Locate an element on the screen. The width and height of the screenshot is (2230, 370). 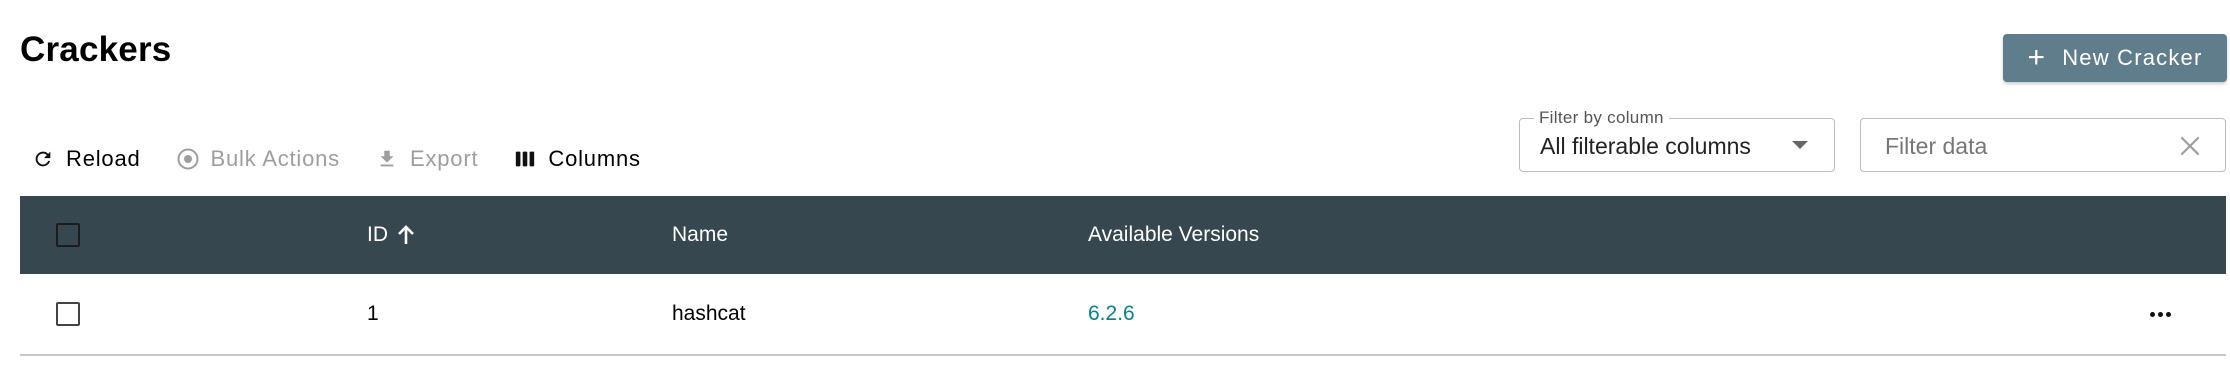
columns-button: Columns is located at coordinates (576, 159).